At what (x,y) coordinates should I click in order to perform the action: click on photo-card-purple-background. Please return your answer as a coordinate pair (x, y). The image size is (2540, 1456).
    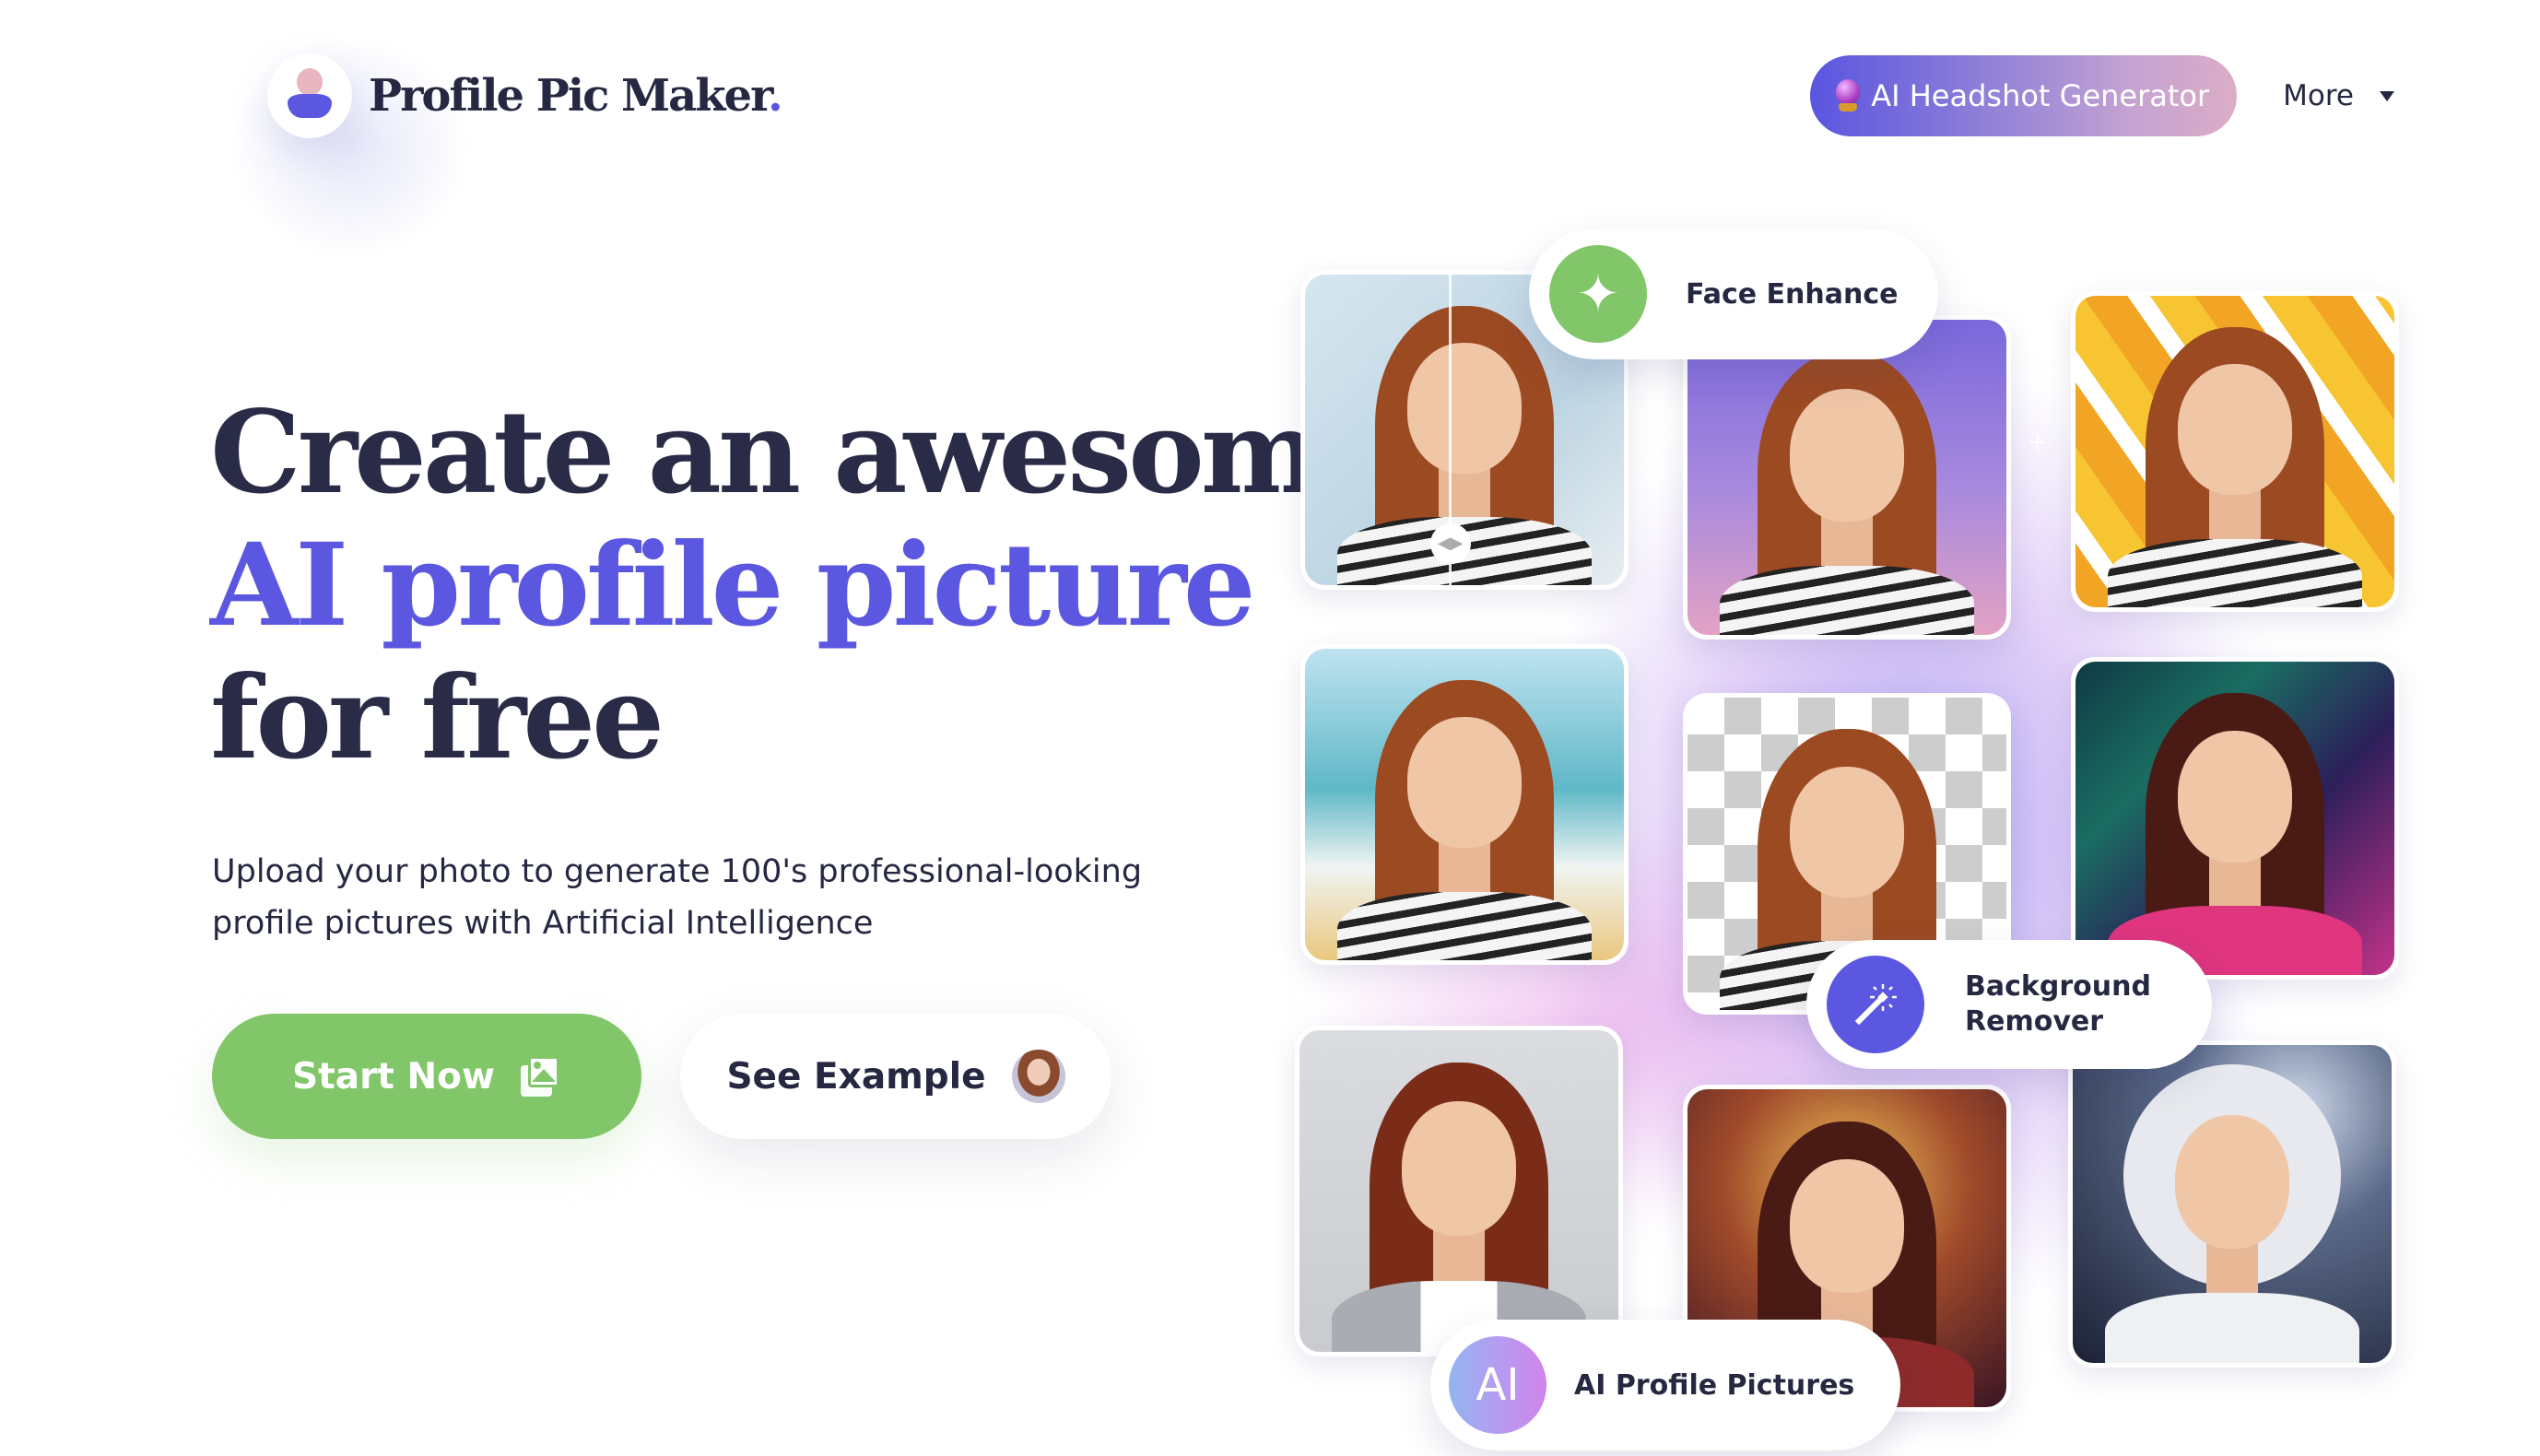
    Looking at the image, I should click on (1847, 477).